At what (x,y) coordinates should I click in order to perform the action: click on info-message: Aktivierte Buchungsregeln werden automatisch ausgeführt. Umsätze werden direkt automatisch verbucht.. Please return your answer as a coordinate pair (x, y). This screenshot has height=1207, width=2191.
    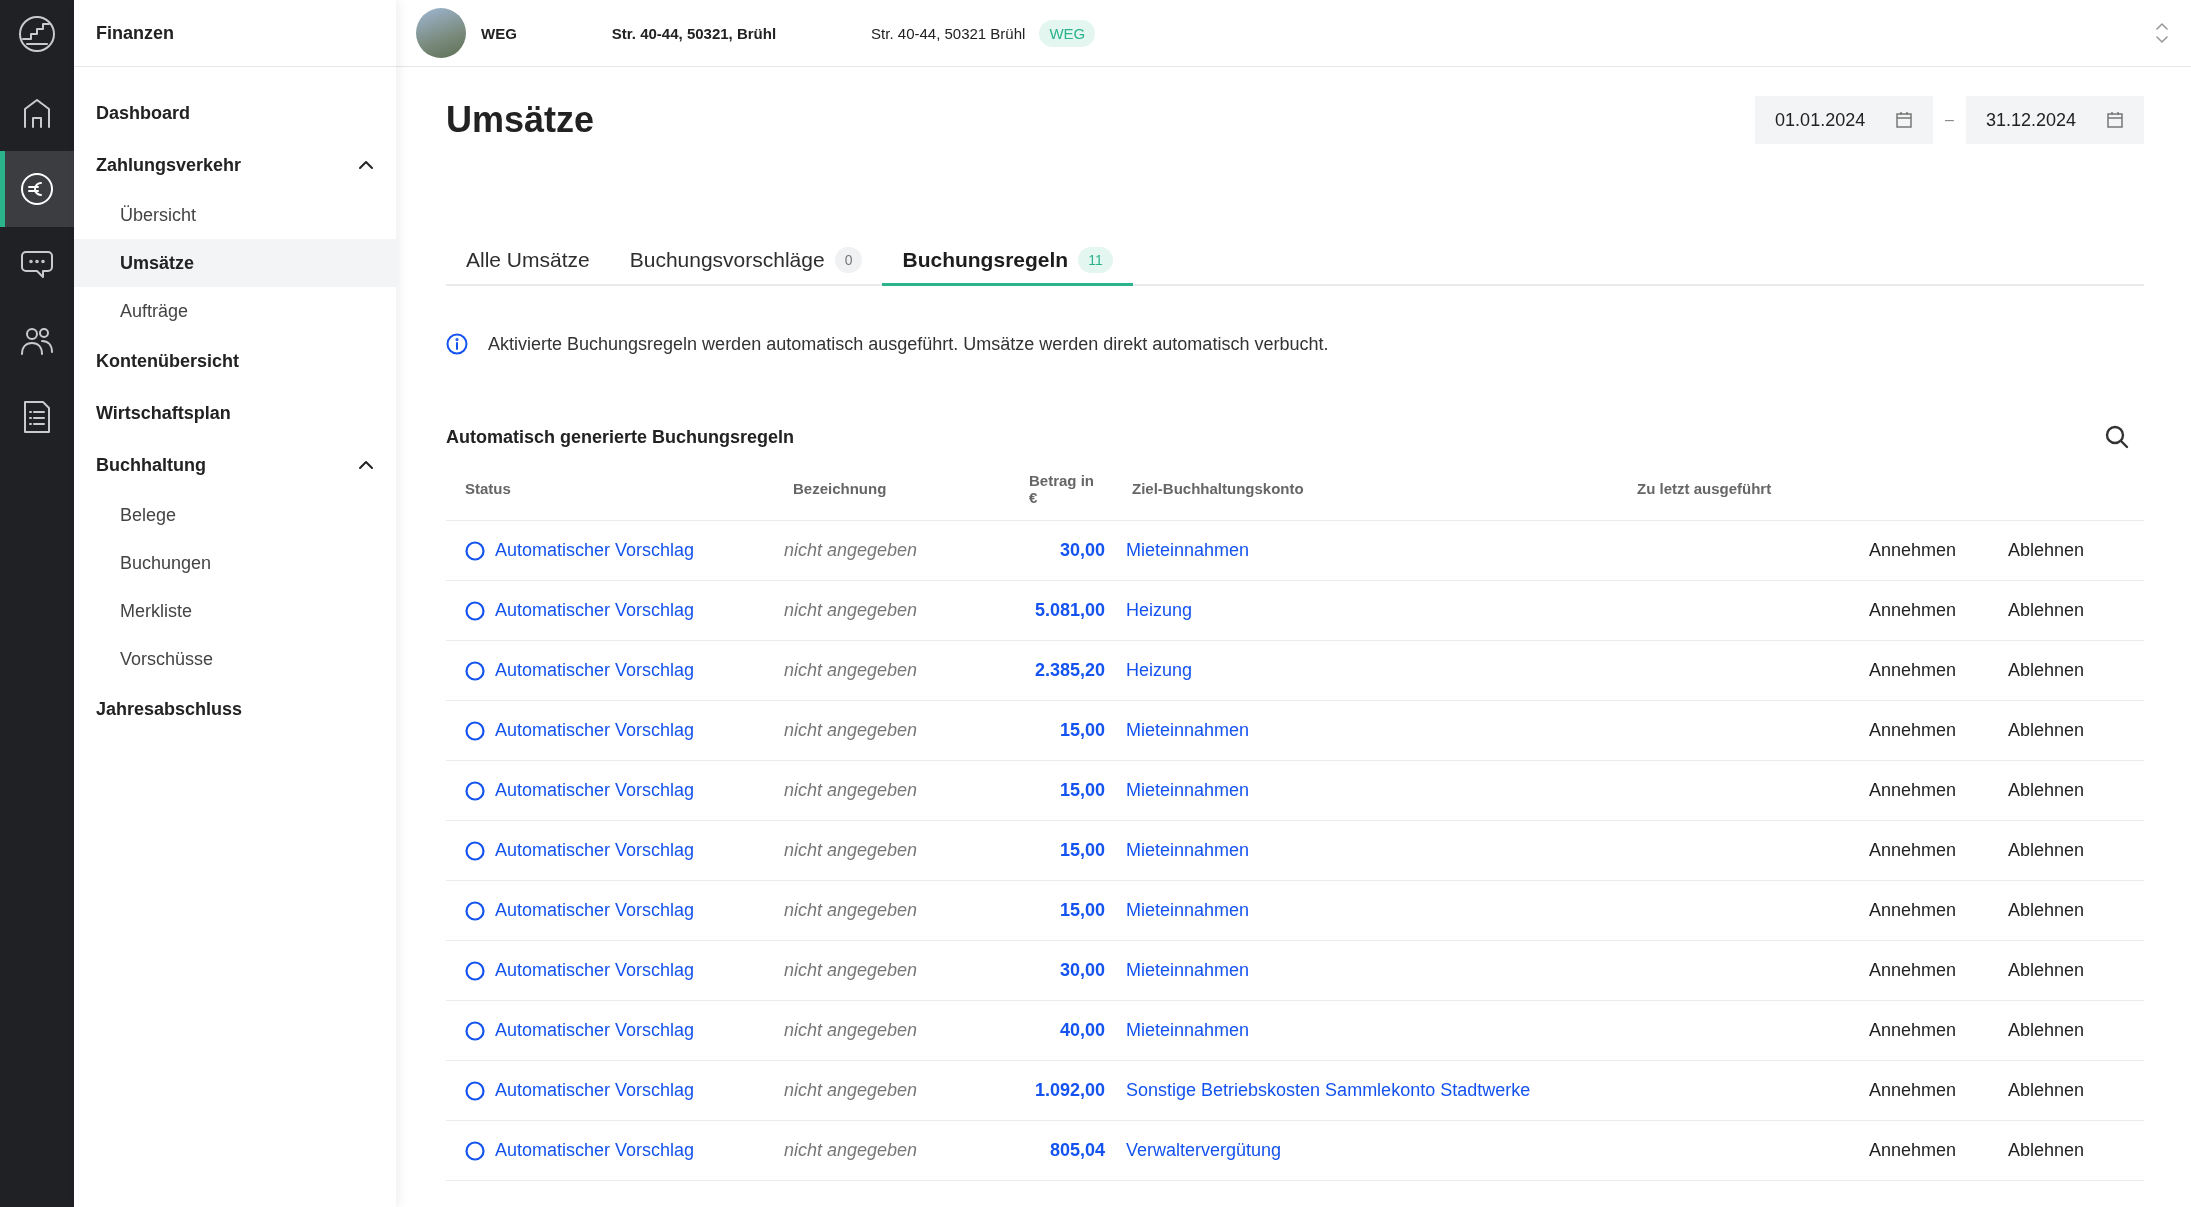
    Looking at the image, I should click on (908, 344).